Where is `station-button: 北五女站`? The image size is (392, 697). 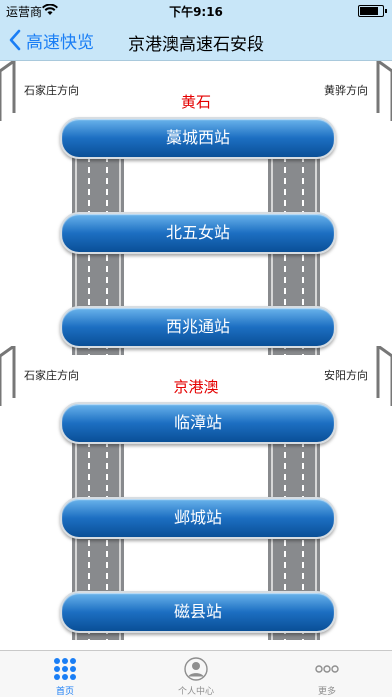 station-button: 北五女站 is located at coordinates (198, 233).